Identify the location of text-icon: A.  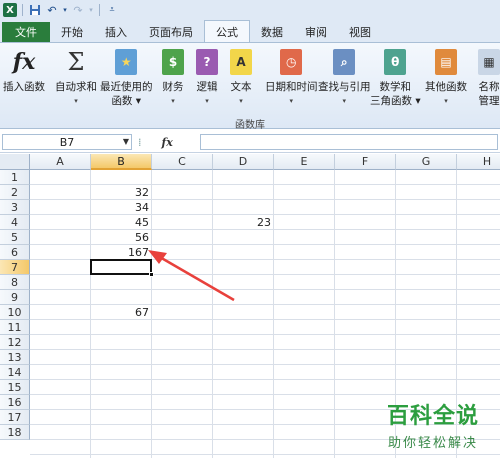
(241, 62).